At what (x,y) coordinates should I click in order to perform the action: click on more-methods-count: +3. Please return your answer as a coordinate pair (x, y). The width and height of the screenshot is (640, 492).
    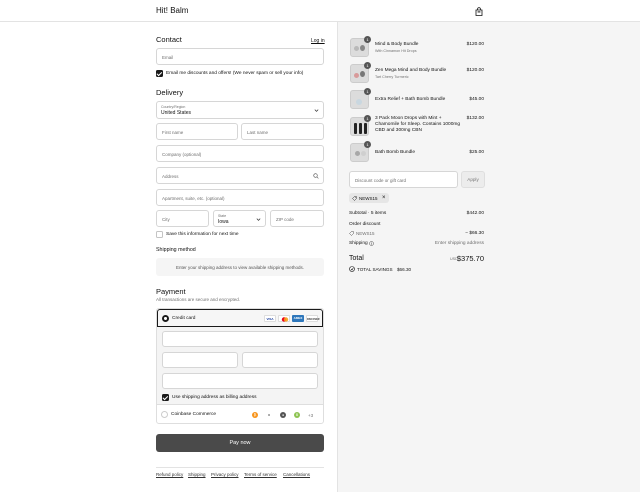
    Looking at the image, I should click on (311, 415).